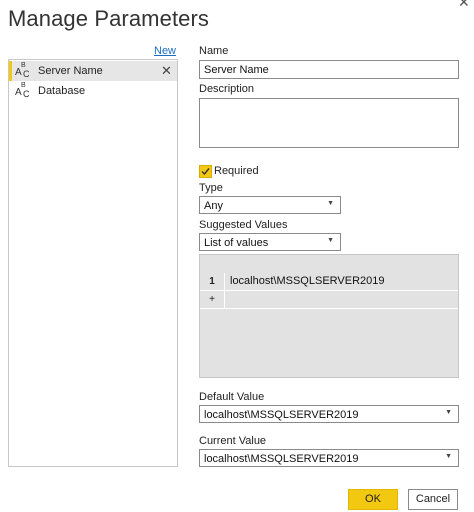  Describe the element at coordinates (373, 499) in the screenshot. I see `ok-button: OK` at that location.